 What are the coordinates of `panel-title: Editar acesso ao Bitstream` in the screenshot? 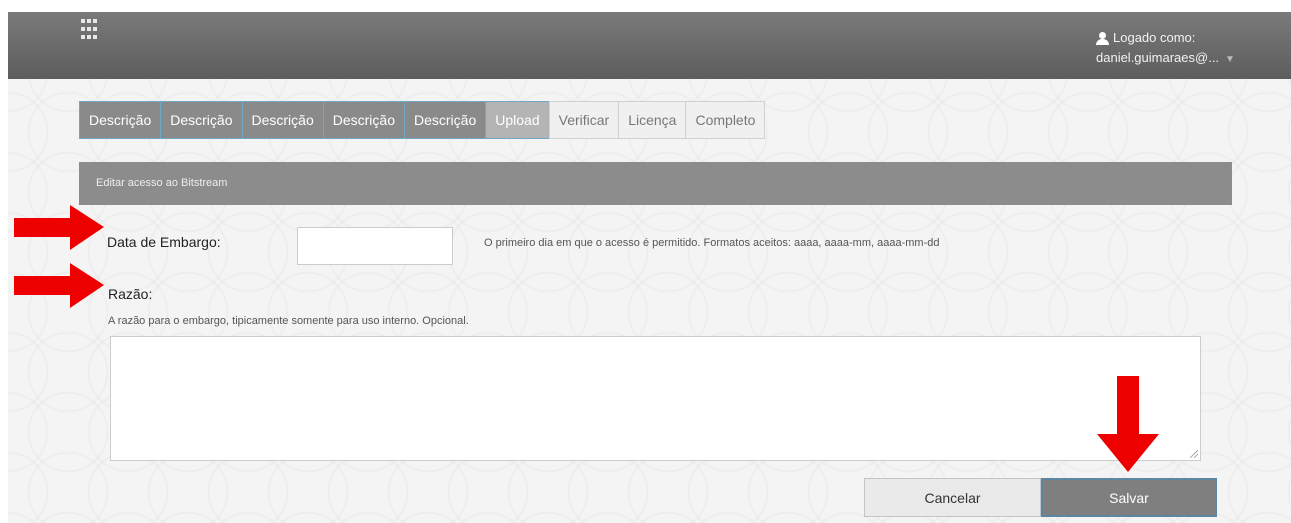 It's located at (655, 183).